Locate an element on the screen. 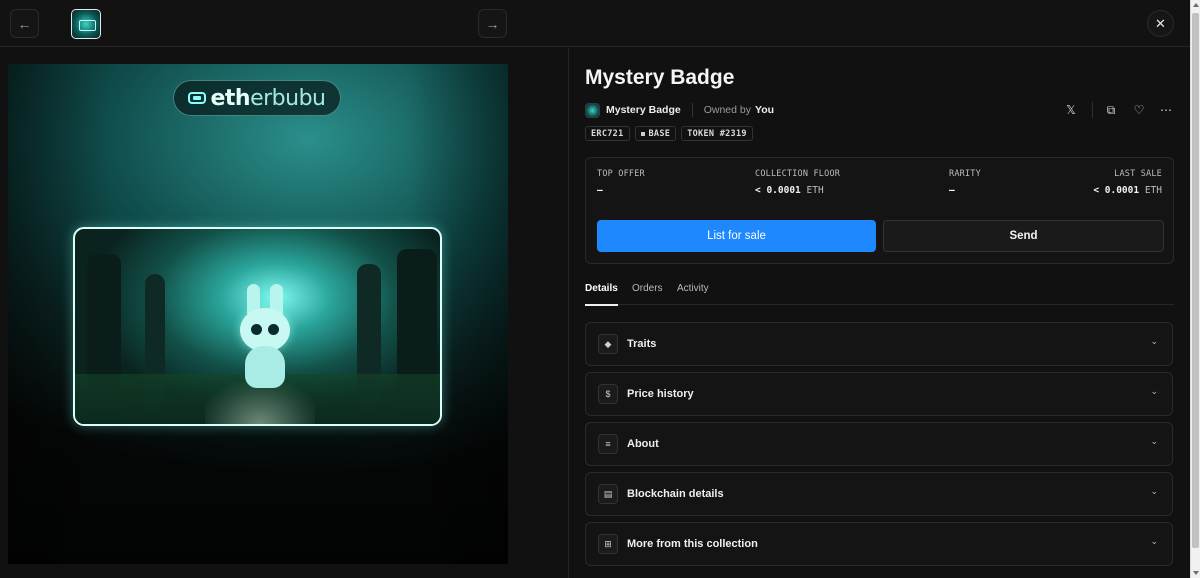 The width and height of the screenshot is (1200, 578). top-bar: ← → ✕ is located at coordinates (595, 23).